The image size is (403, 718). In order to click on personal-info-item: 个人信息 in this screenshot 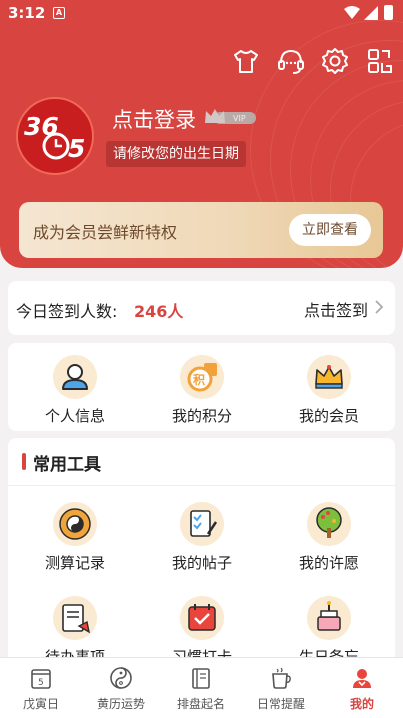, I will do `click(75, 387)`.